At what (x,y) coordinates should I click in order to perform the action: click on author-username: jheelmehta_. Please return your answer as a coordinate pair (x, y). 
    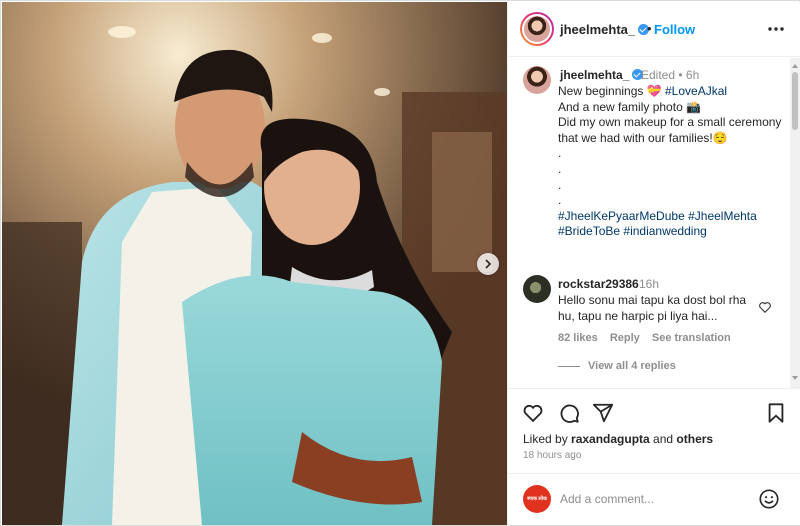
    Looking at the image, I should click on (605, 29).